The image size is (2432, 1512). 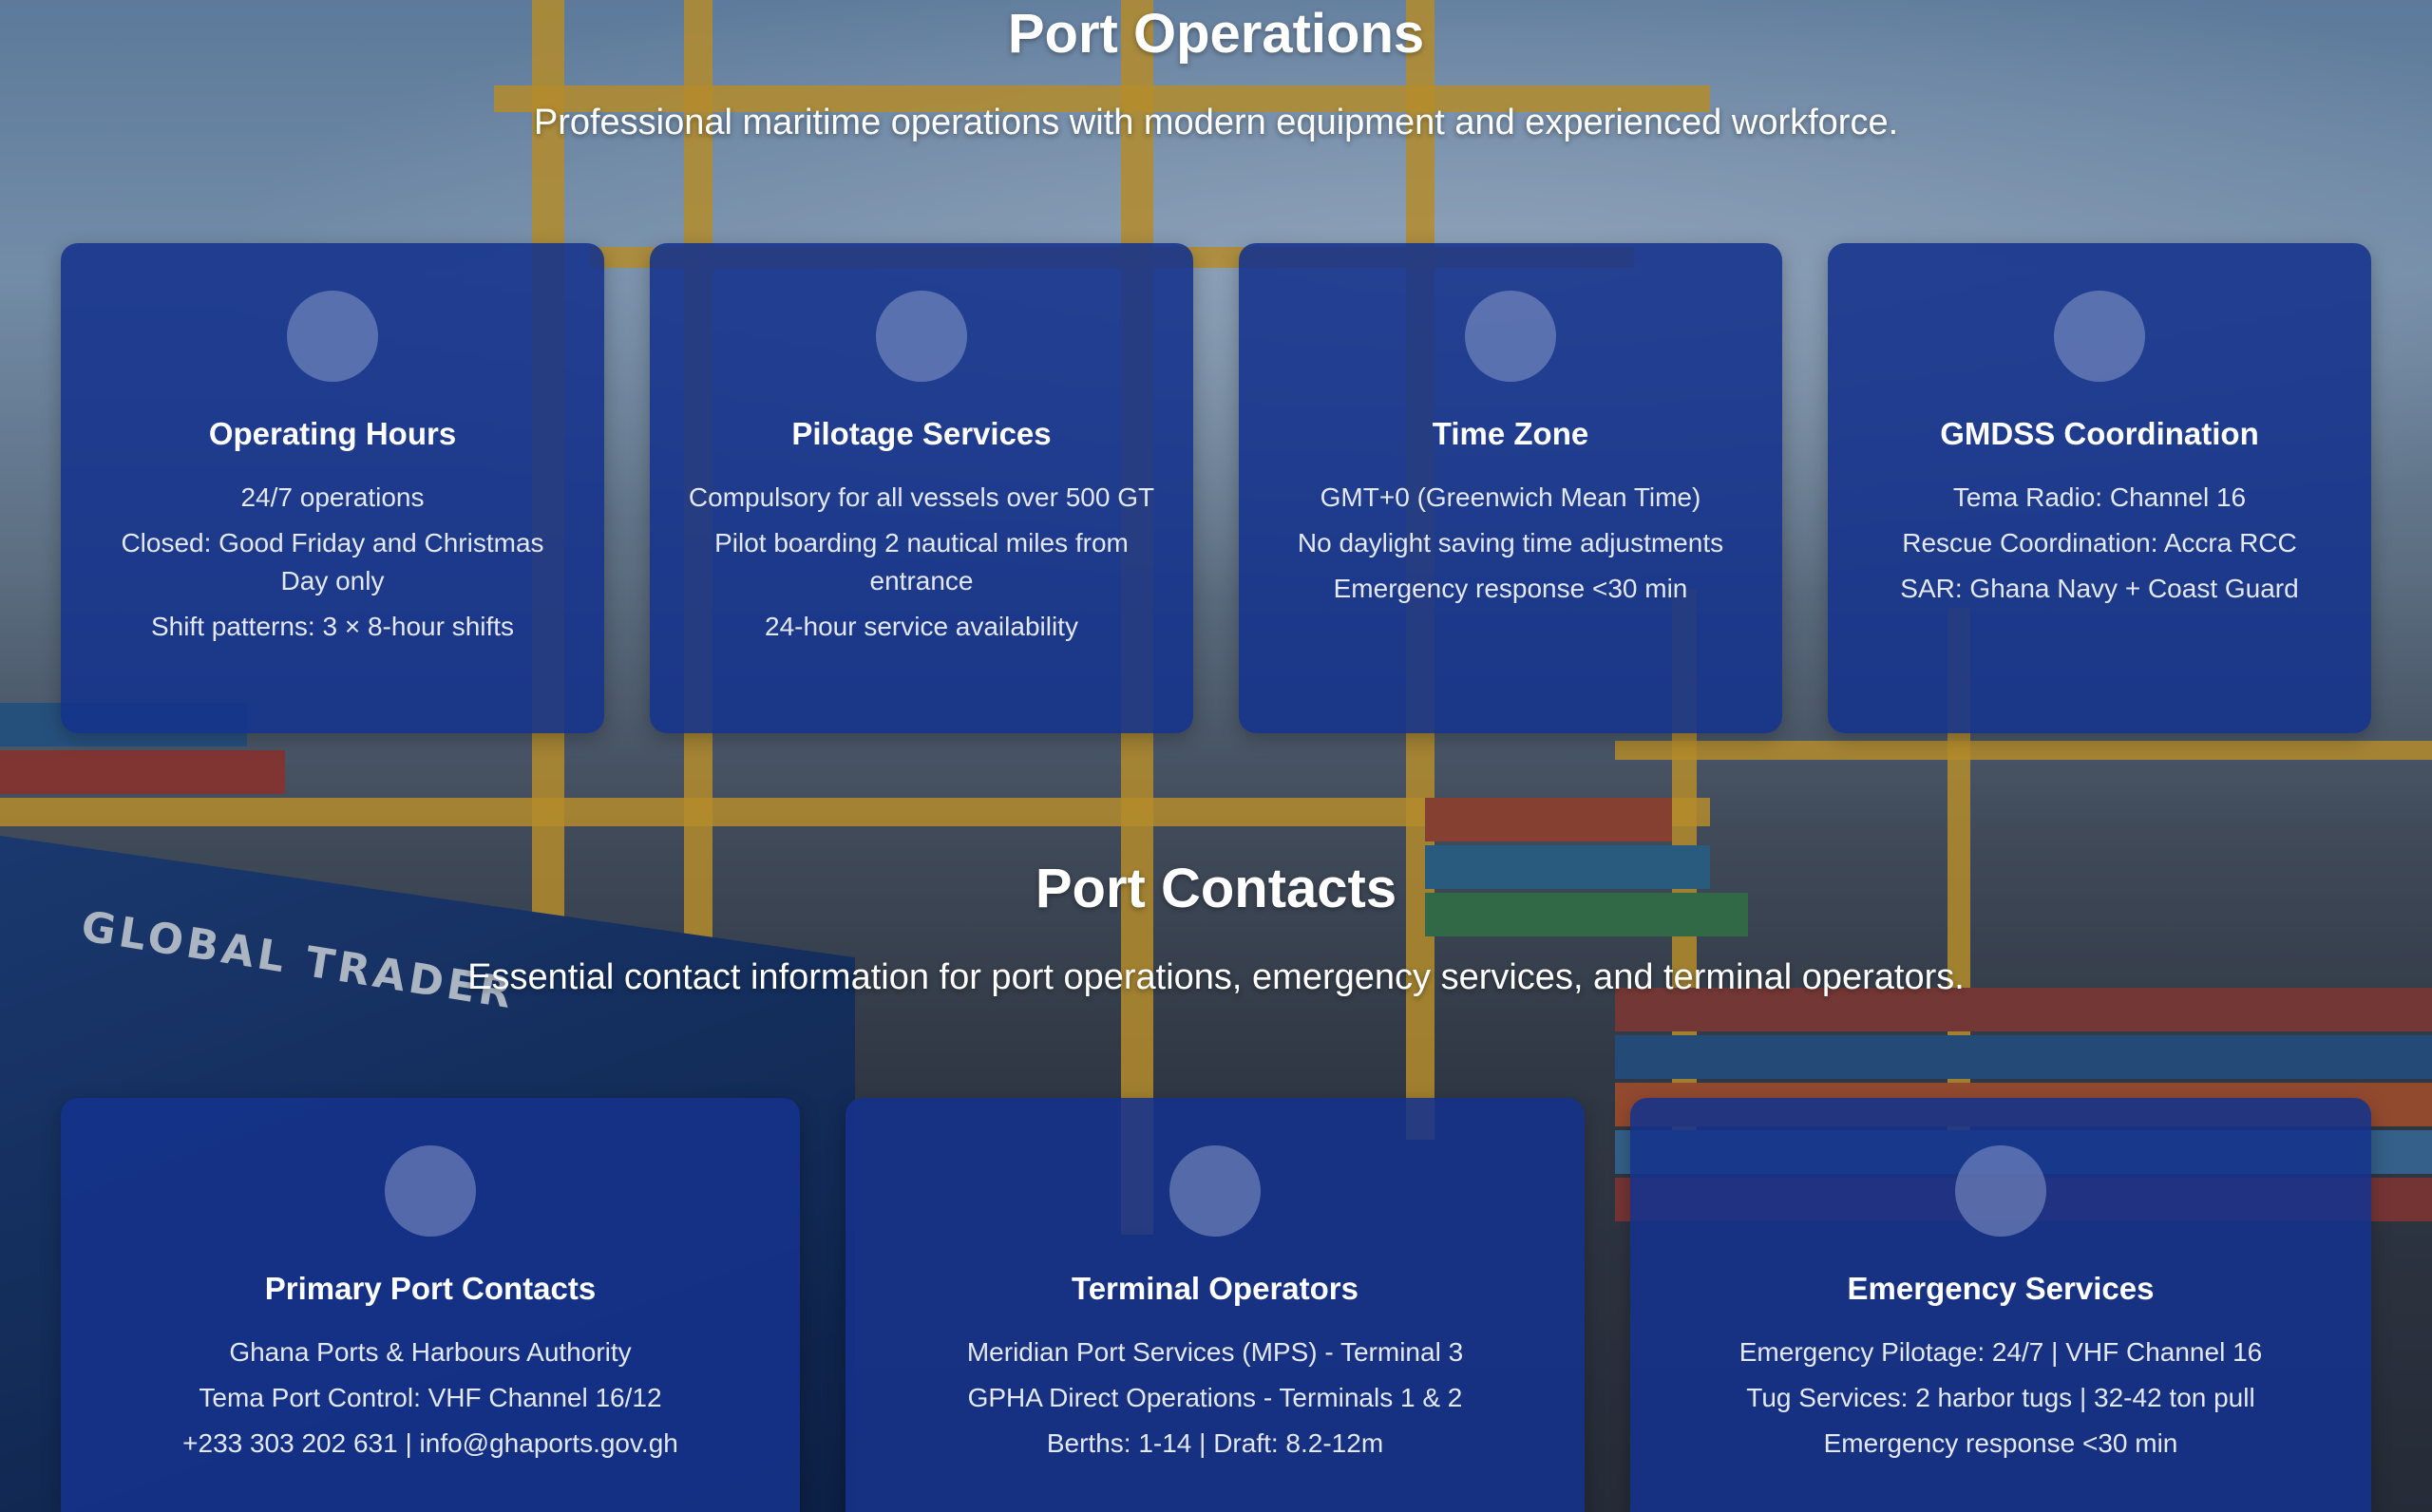 What do you see at coordinates (430, 1352) in the screenshot?
I see `detail-line: Ghana Ports & Harbours Authority` at bounding box center [430, 1352].